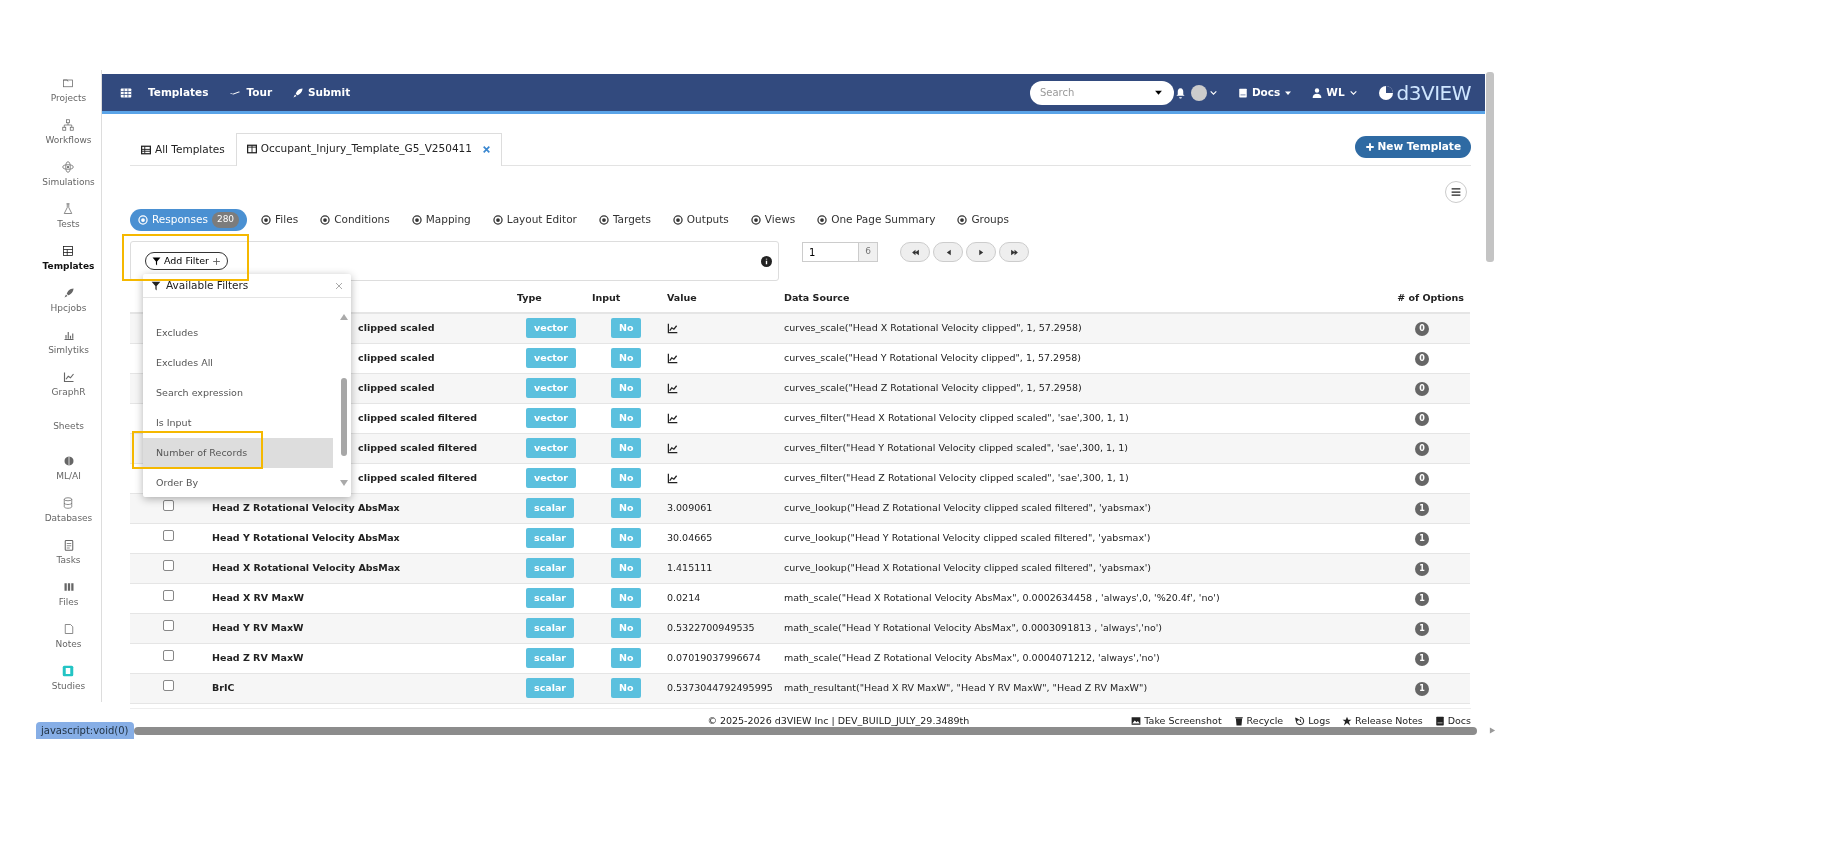 The height and width of the screenshot is (844, 1834). Describe the element at coordinates (68, 511) in the screenshot. I see `sidebar-item: Databases` at that location.